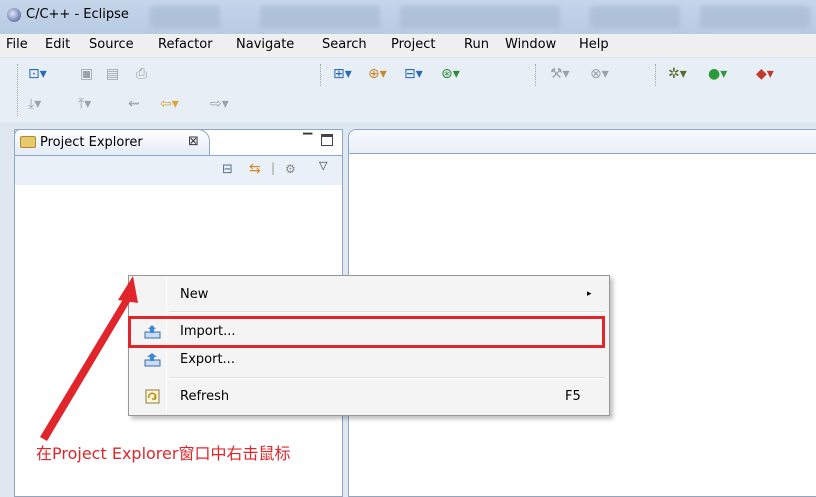 Image resolution: width=816 pixels, height=497 pixels. Describe the element at coordinates (163, 453) in the screenshot. I see `annotation-text: 在Project Explorer窗口中右击鼠标` at that location.